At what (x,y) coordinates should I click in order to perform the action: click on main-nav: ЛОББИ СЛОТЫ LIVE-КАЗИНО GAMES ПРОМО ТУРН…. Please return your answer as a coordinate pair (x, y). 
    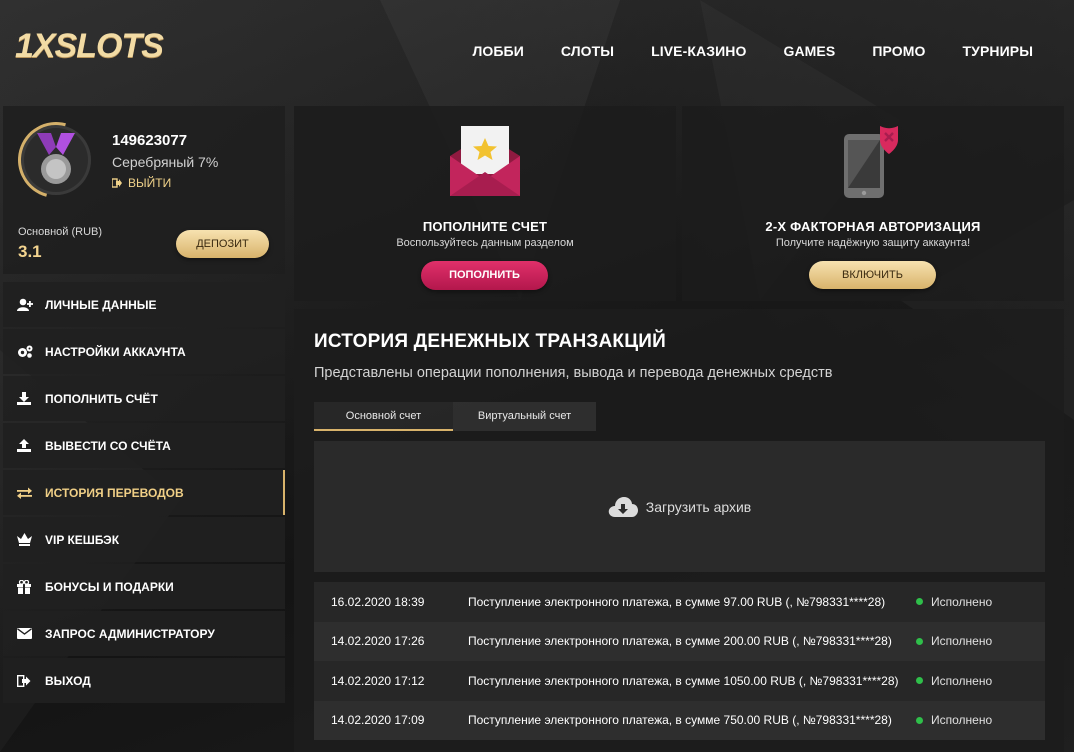
    Looking at the image, I should click on (734, 51).